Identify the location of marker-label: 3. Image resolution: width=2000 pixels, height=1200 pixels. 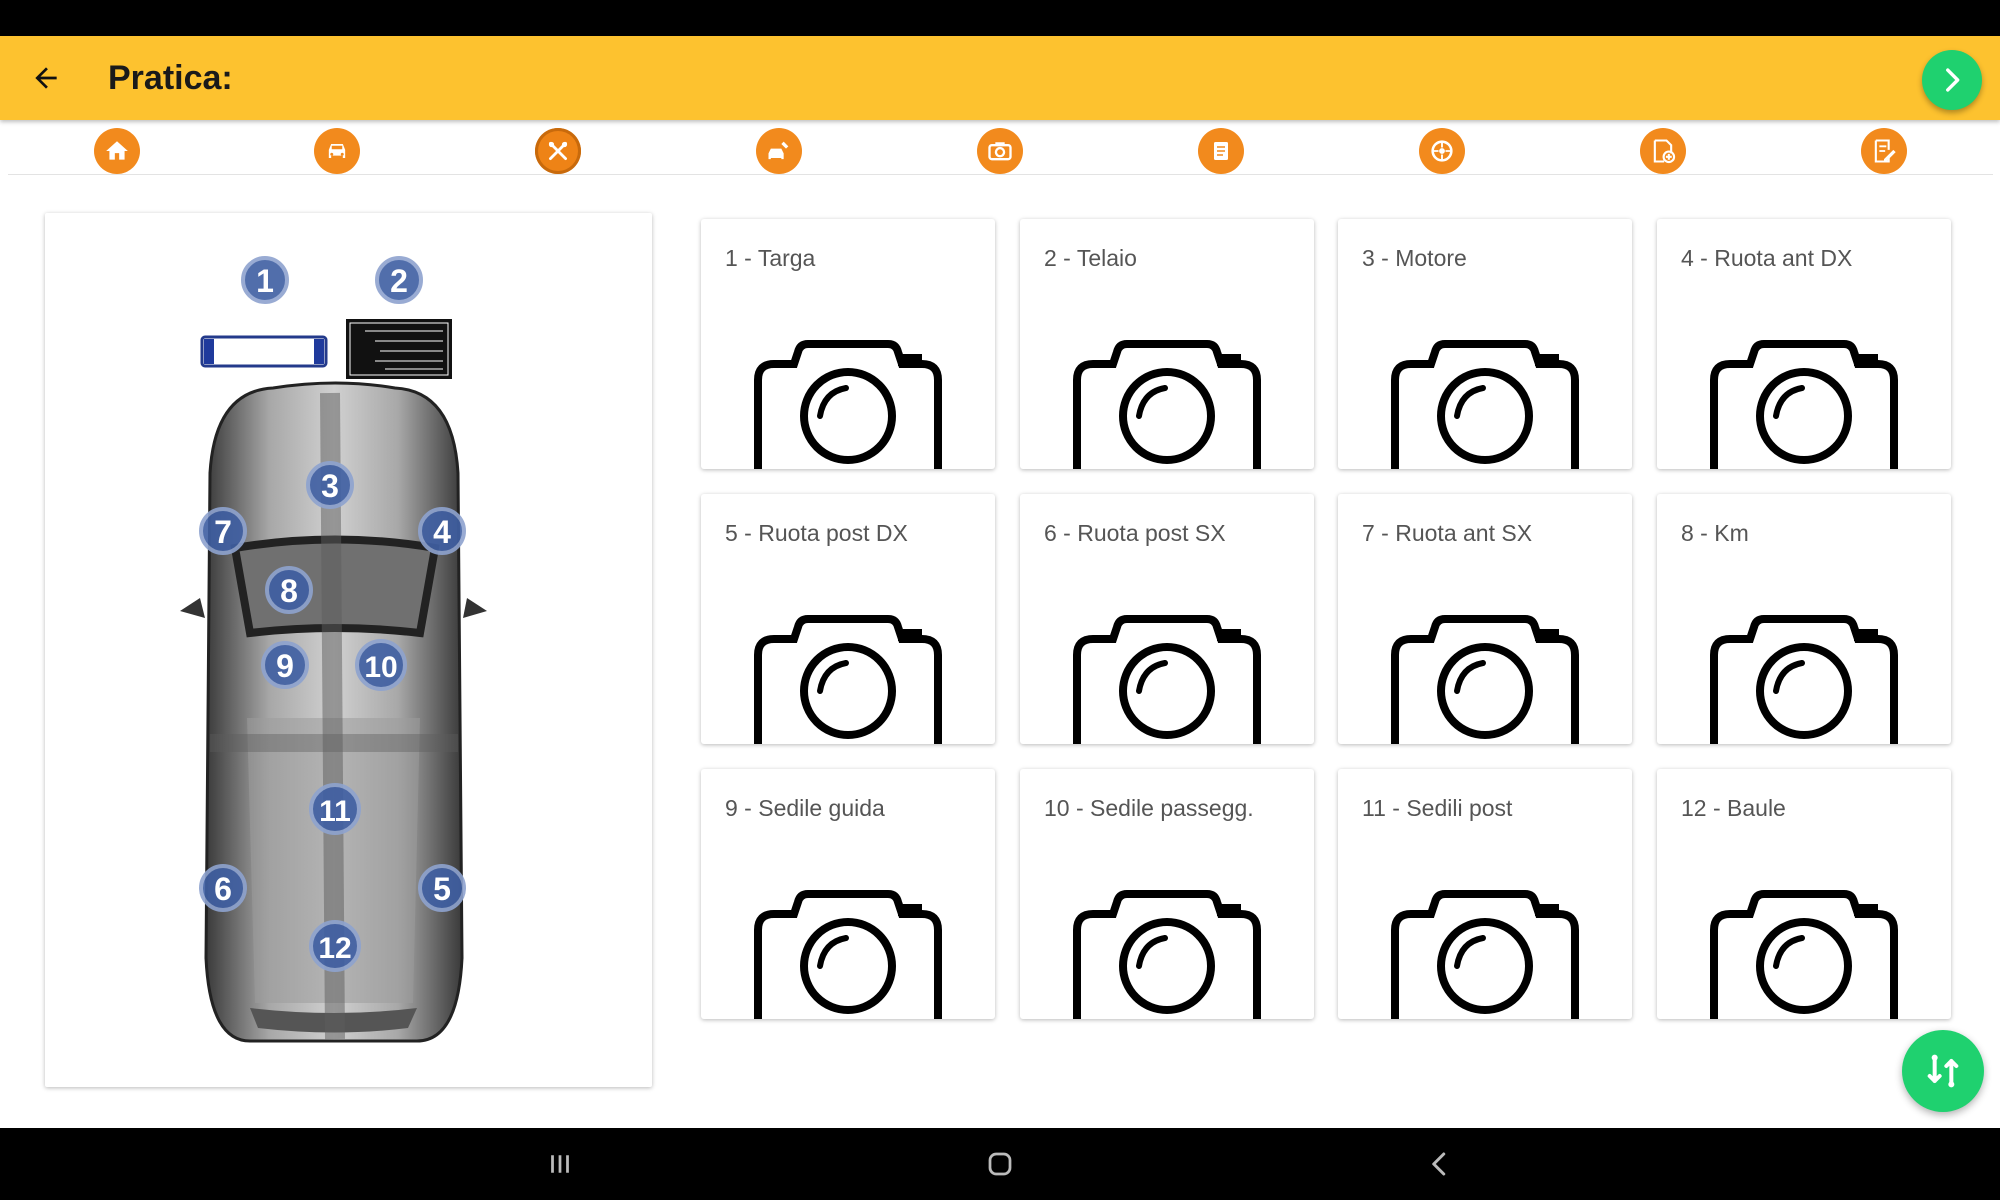
(330, 486).